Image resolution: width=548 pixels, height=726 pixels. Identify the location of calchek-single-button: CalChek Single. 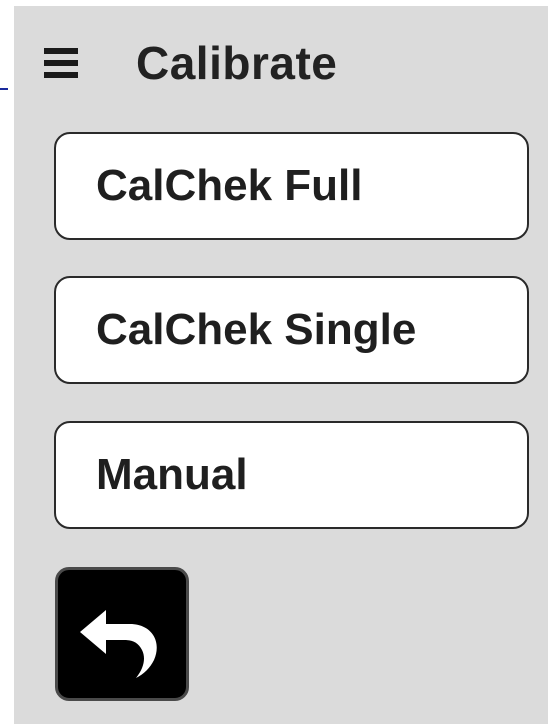
(291, 330).